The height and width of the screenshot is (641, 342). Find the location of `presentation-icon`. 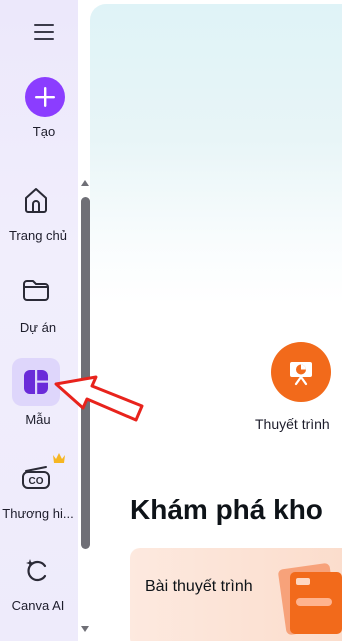

presentation-icon is located at coordinates (301, 374).